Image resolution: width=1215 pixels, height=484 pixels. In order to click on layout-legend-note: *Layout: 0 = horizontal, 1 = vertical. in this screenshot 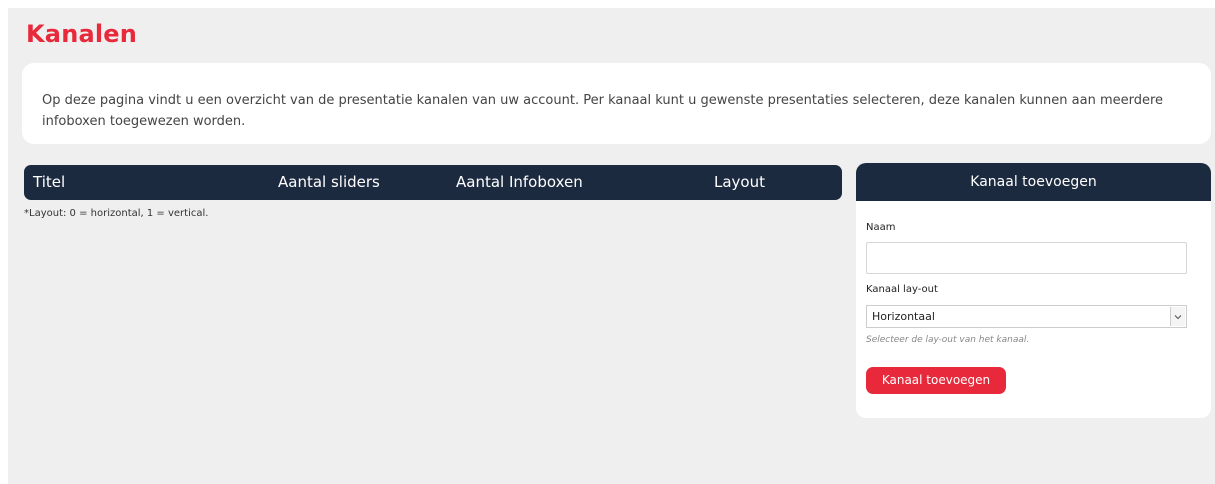, I will do `click(116, 213)`.